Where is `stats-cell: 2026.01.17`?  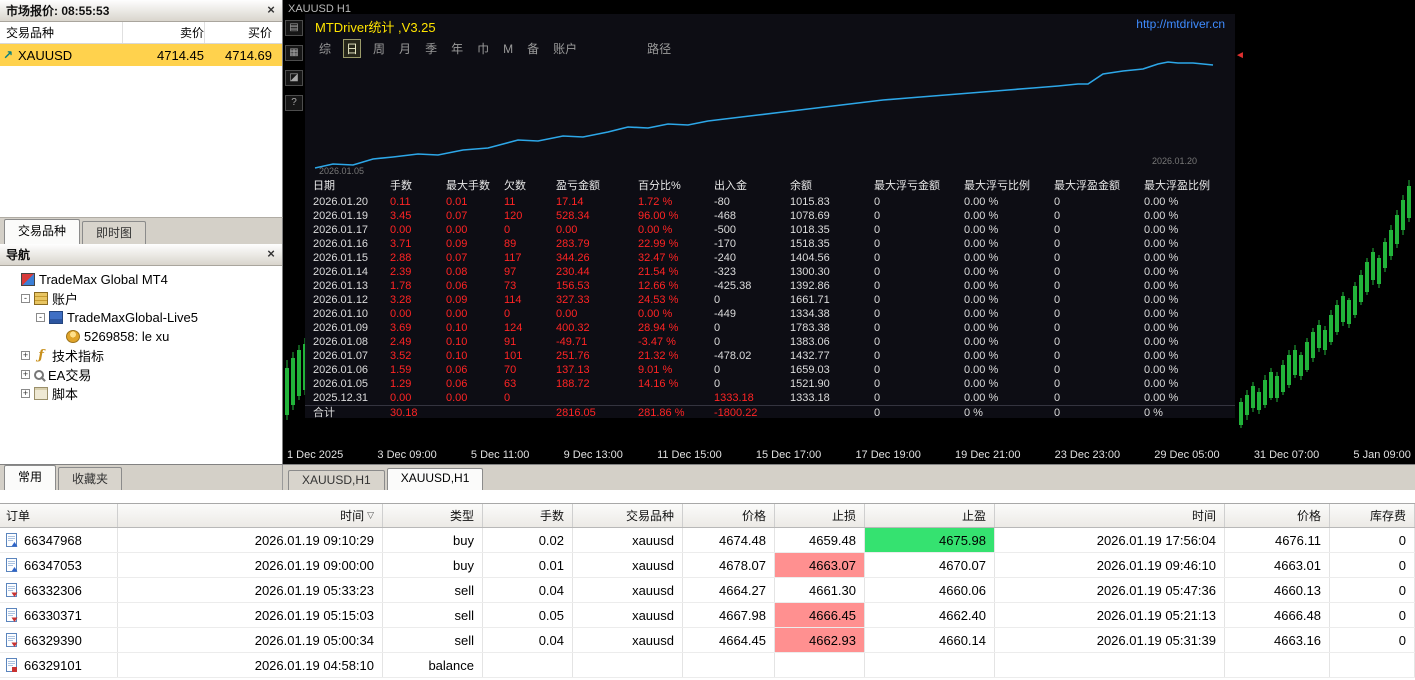 stats-cell: 2026.01.17 is located at coordinates (341, 230).